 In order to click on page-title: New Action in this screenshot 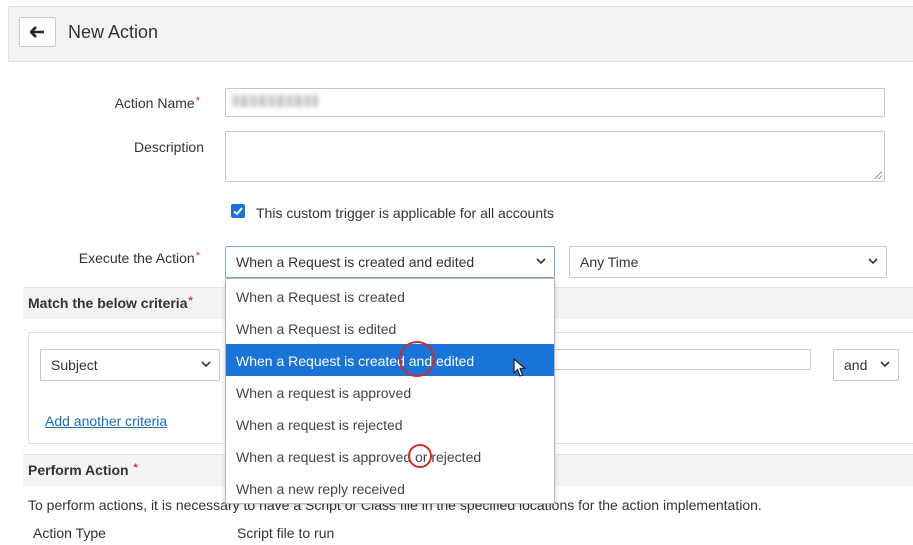, I will do `click(113, 32)`.